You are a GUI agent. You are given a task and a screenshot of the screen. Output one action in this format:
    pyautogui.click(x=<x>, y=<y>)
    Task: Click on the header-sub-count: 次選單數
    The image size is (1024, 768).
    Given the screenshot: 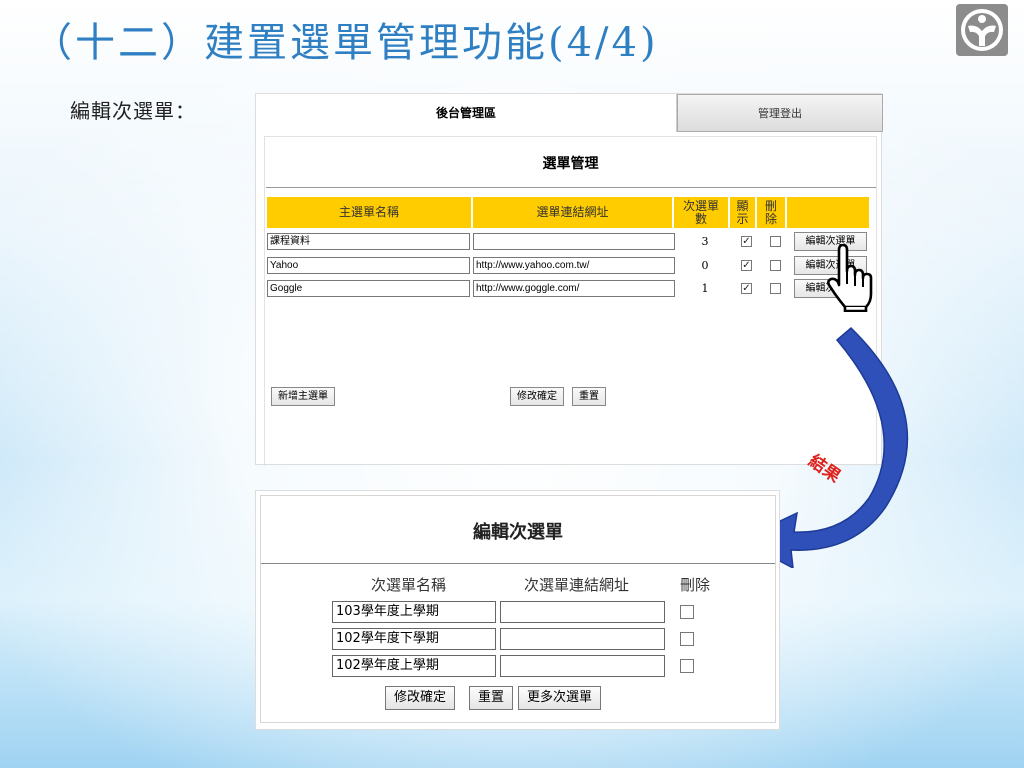 What is the action you would take?
    pyautogui.click(x=701, y=212)
    